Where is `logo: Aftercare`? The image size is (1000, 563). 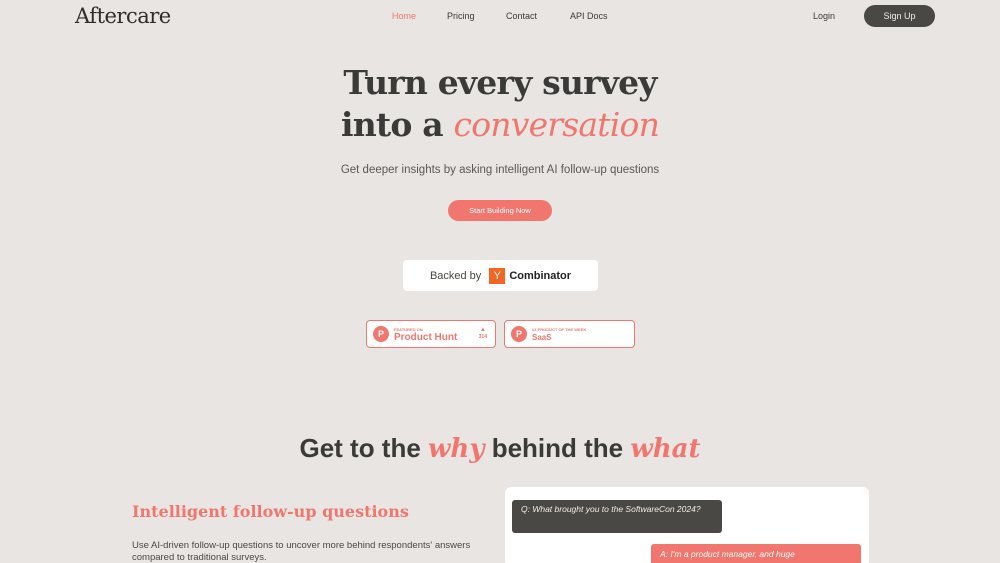 logo: Aftercare is located at coordinates (123, 16).